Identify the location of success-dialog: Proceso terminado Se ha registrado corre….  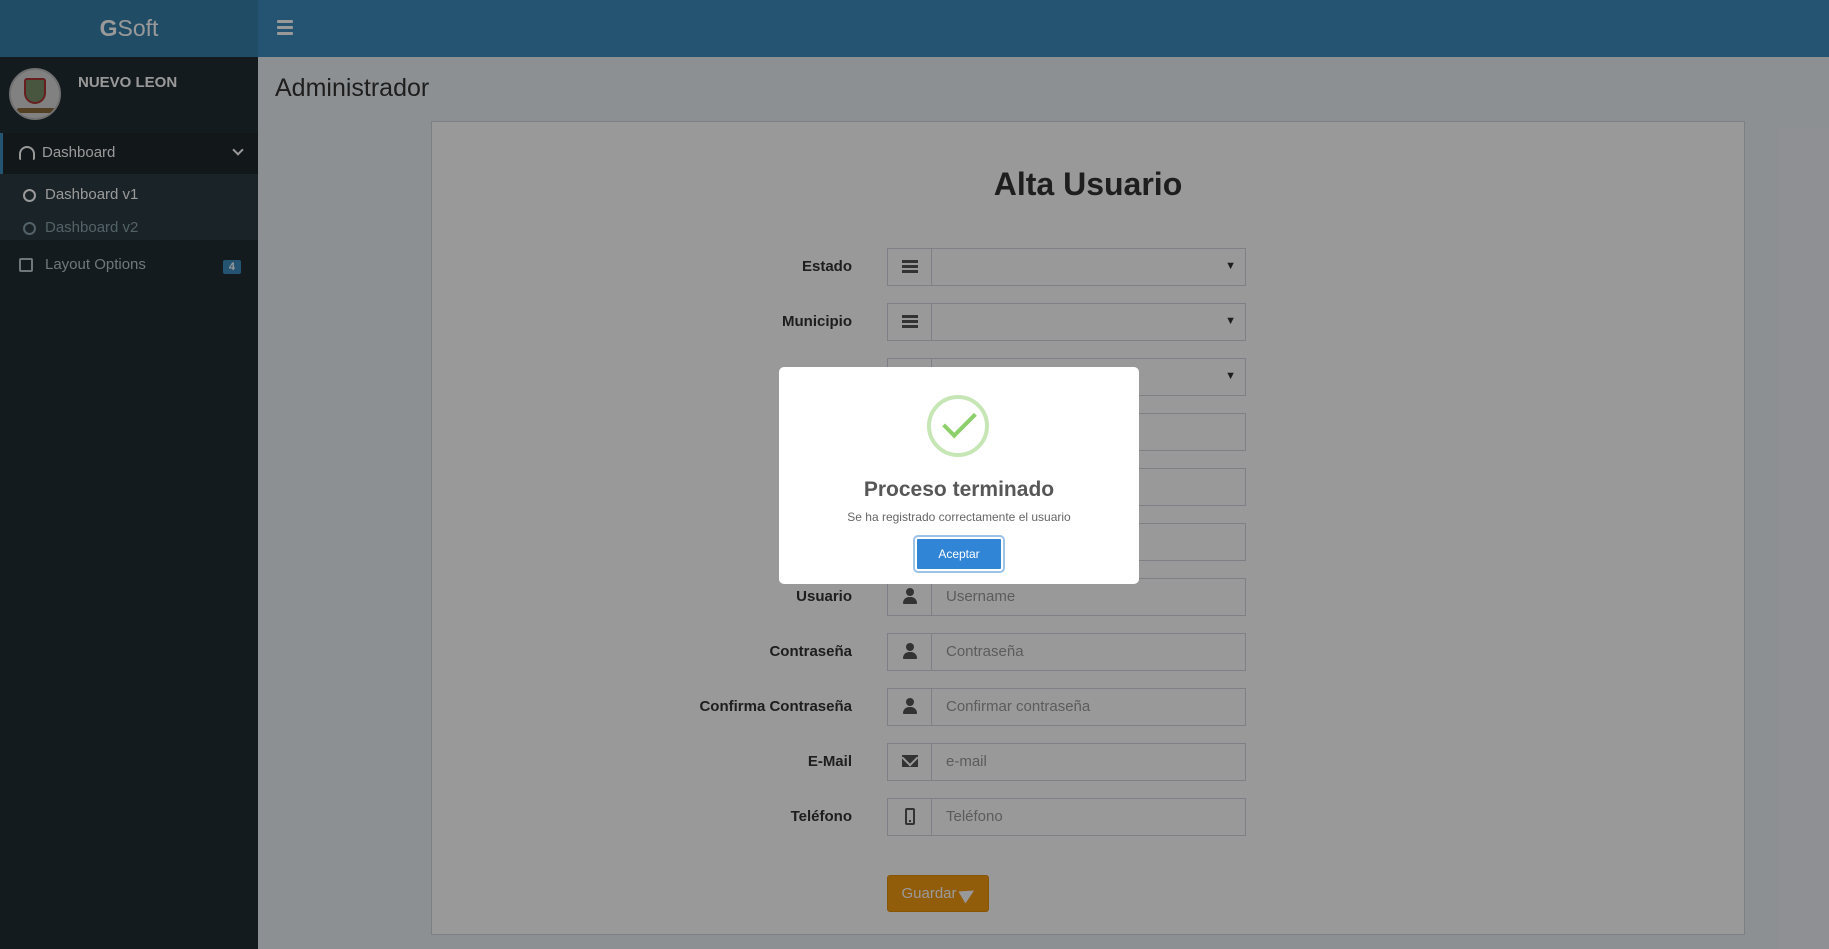
(959, 475).